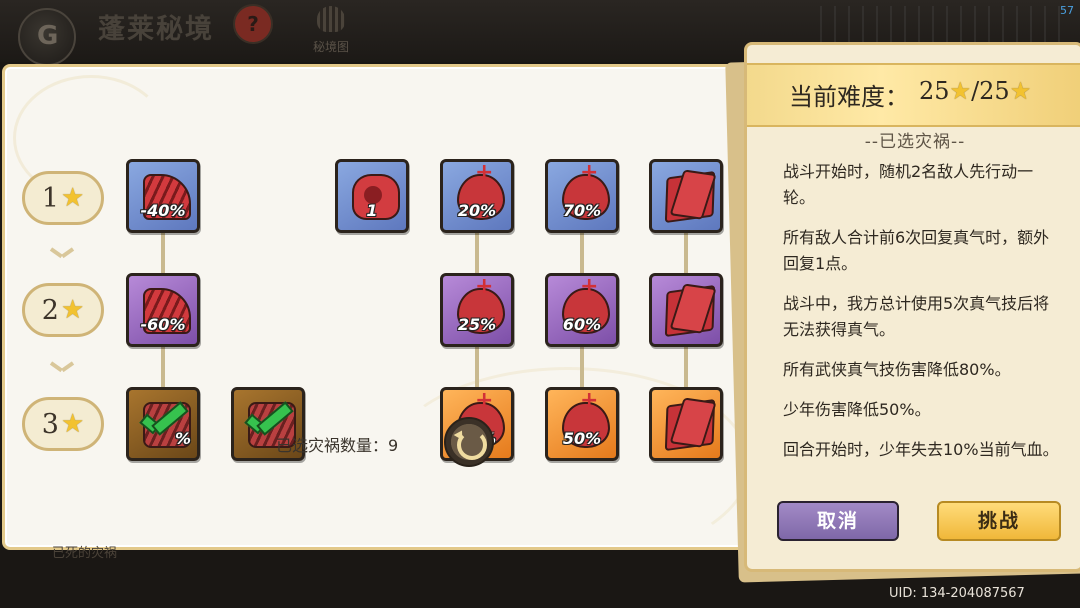  What do you see at coordinates (393, 445) in the screenshot?
I see `selected-count-value: 9` at bounding box center [393, 445].